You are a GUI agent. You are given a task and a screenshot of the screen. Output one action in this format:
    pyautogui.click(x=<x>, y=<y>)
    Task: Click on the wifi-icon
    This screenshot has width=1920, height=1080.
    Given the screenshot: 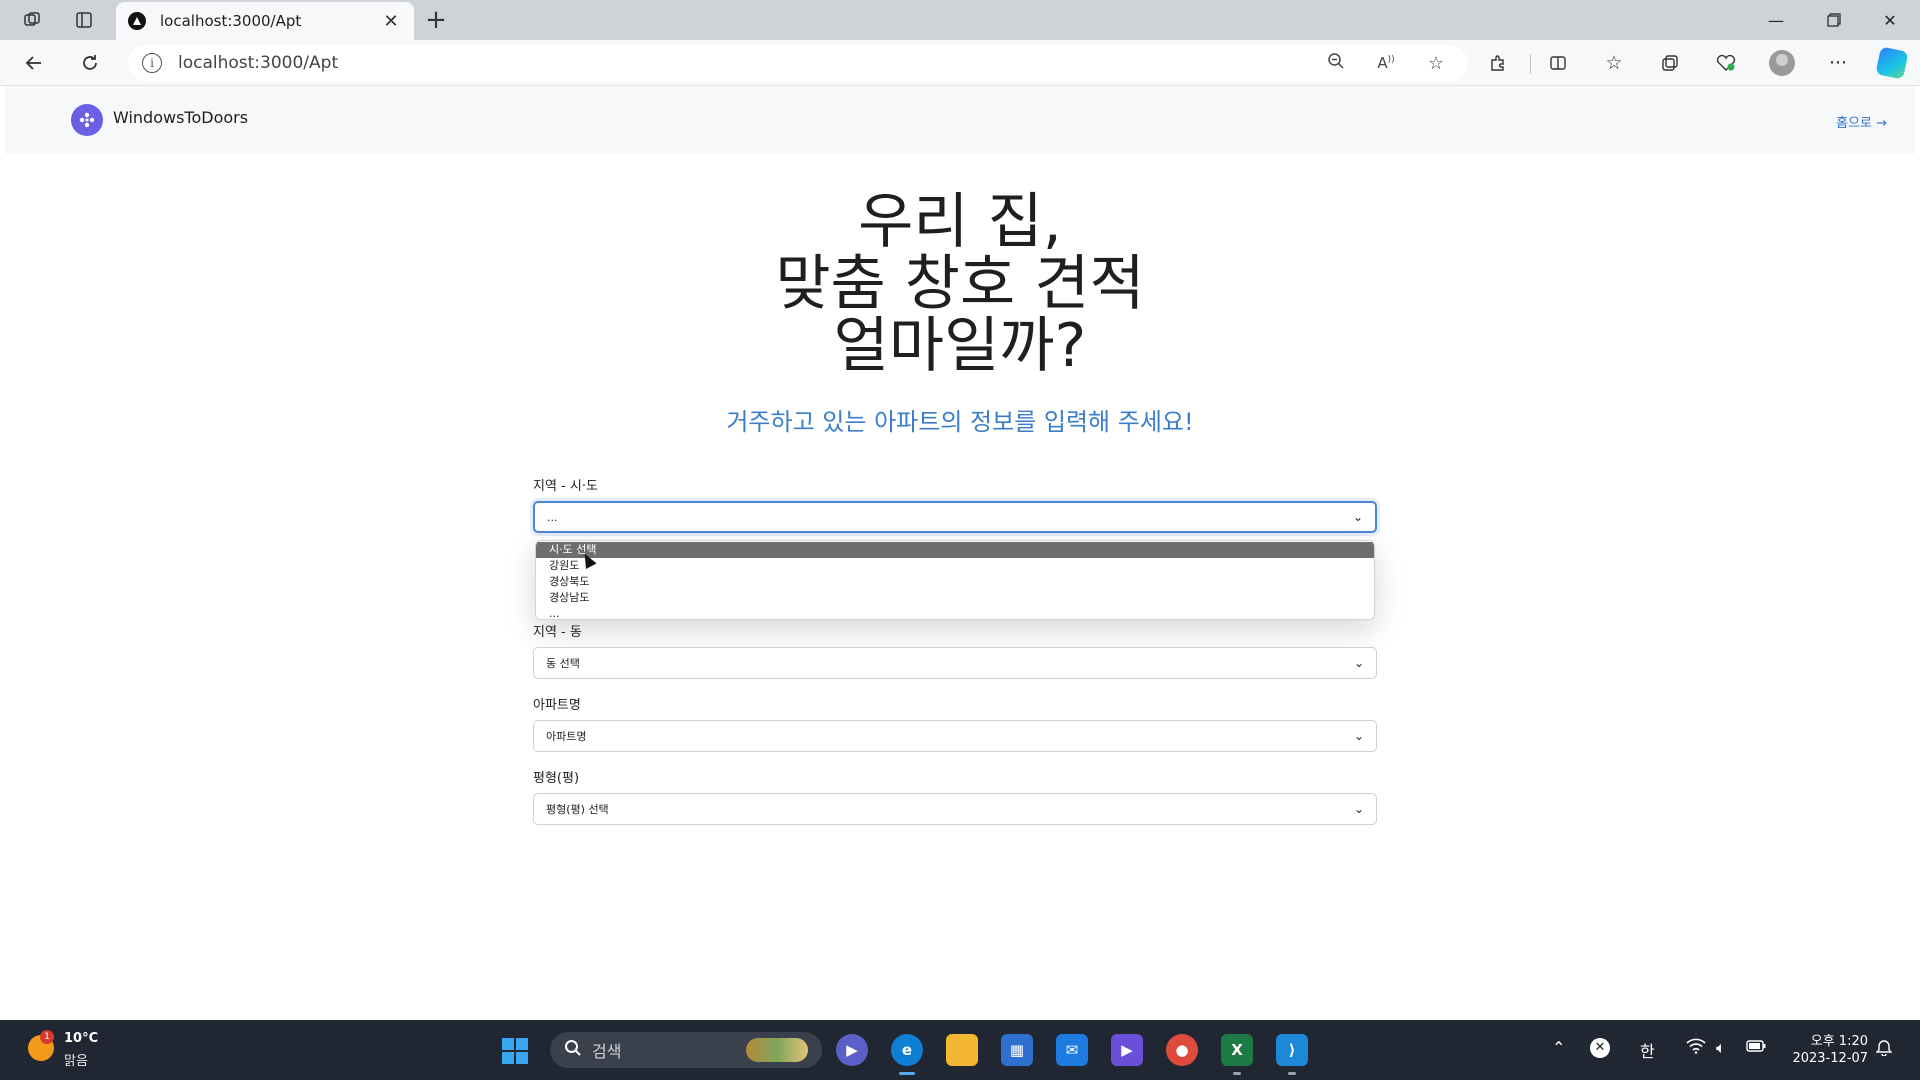 What is the action you would take?
    pyautogui.click(x=1696, y=1048)
    